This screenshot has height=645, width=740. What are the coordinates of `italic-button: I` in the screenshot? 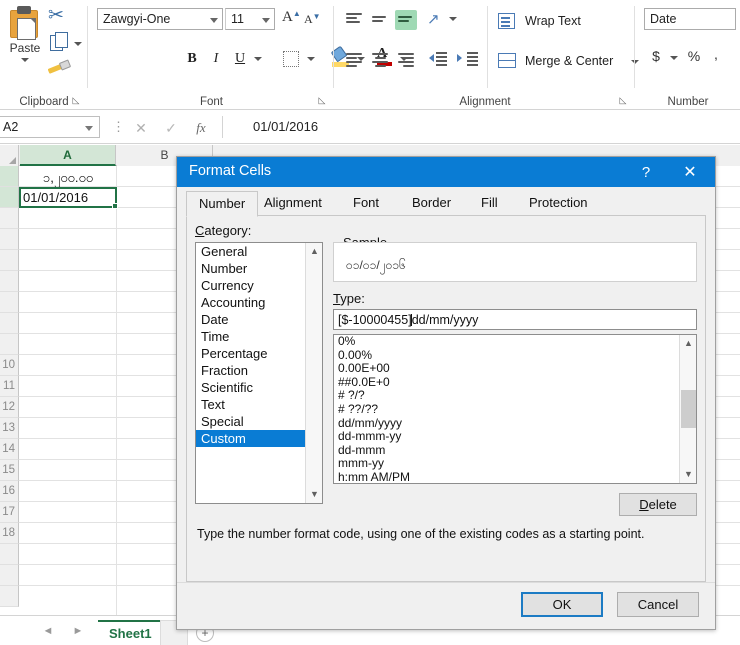 It's located at (216, 59).